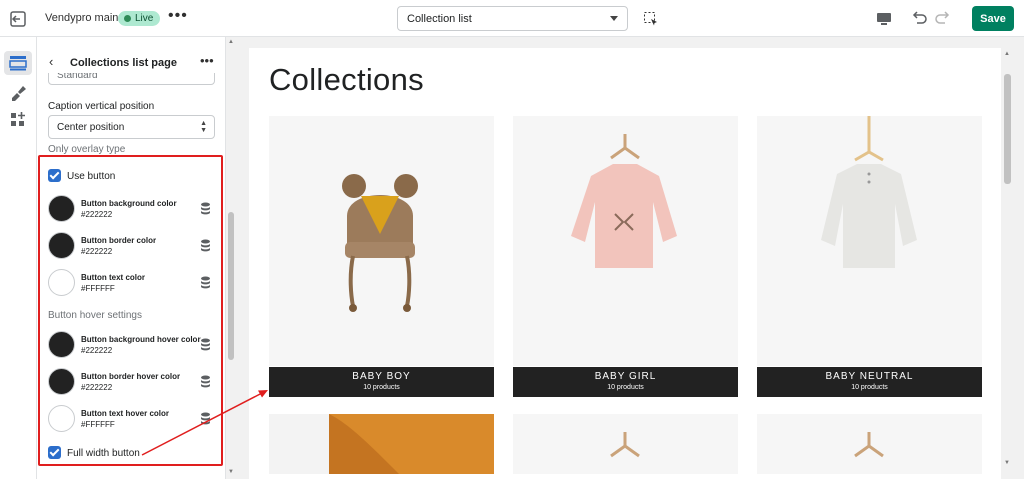 The image size is (1024, 479). Describe the element at coordinates (91, 176) in the screenshot. I see `use-button-label: Use button` at that location.